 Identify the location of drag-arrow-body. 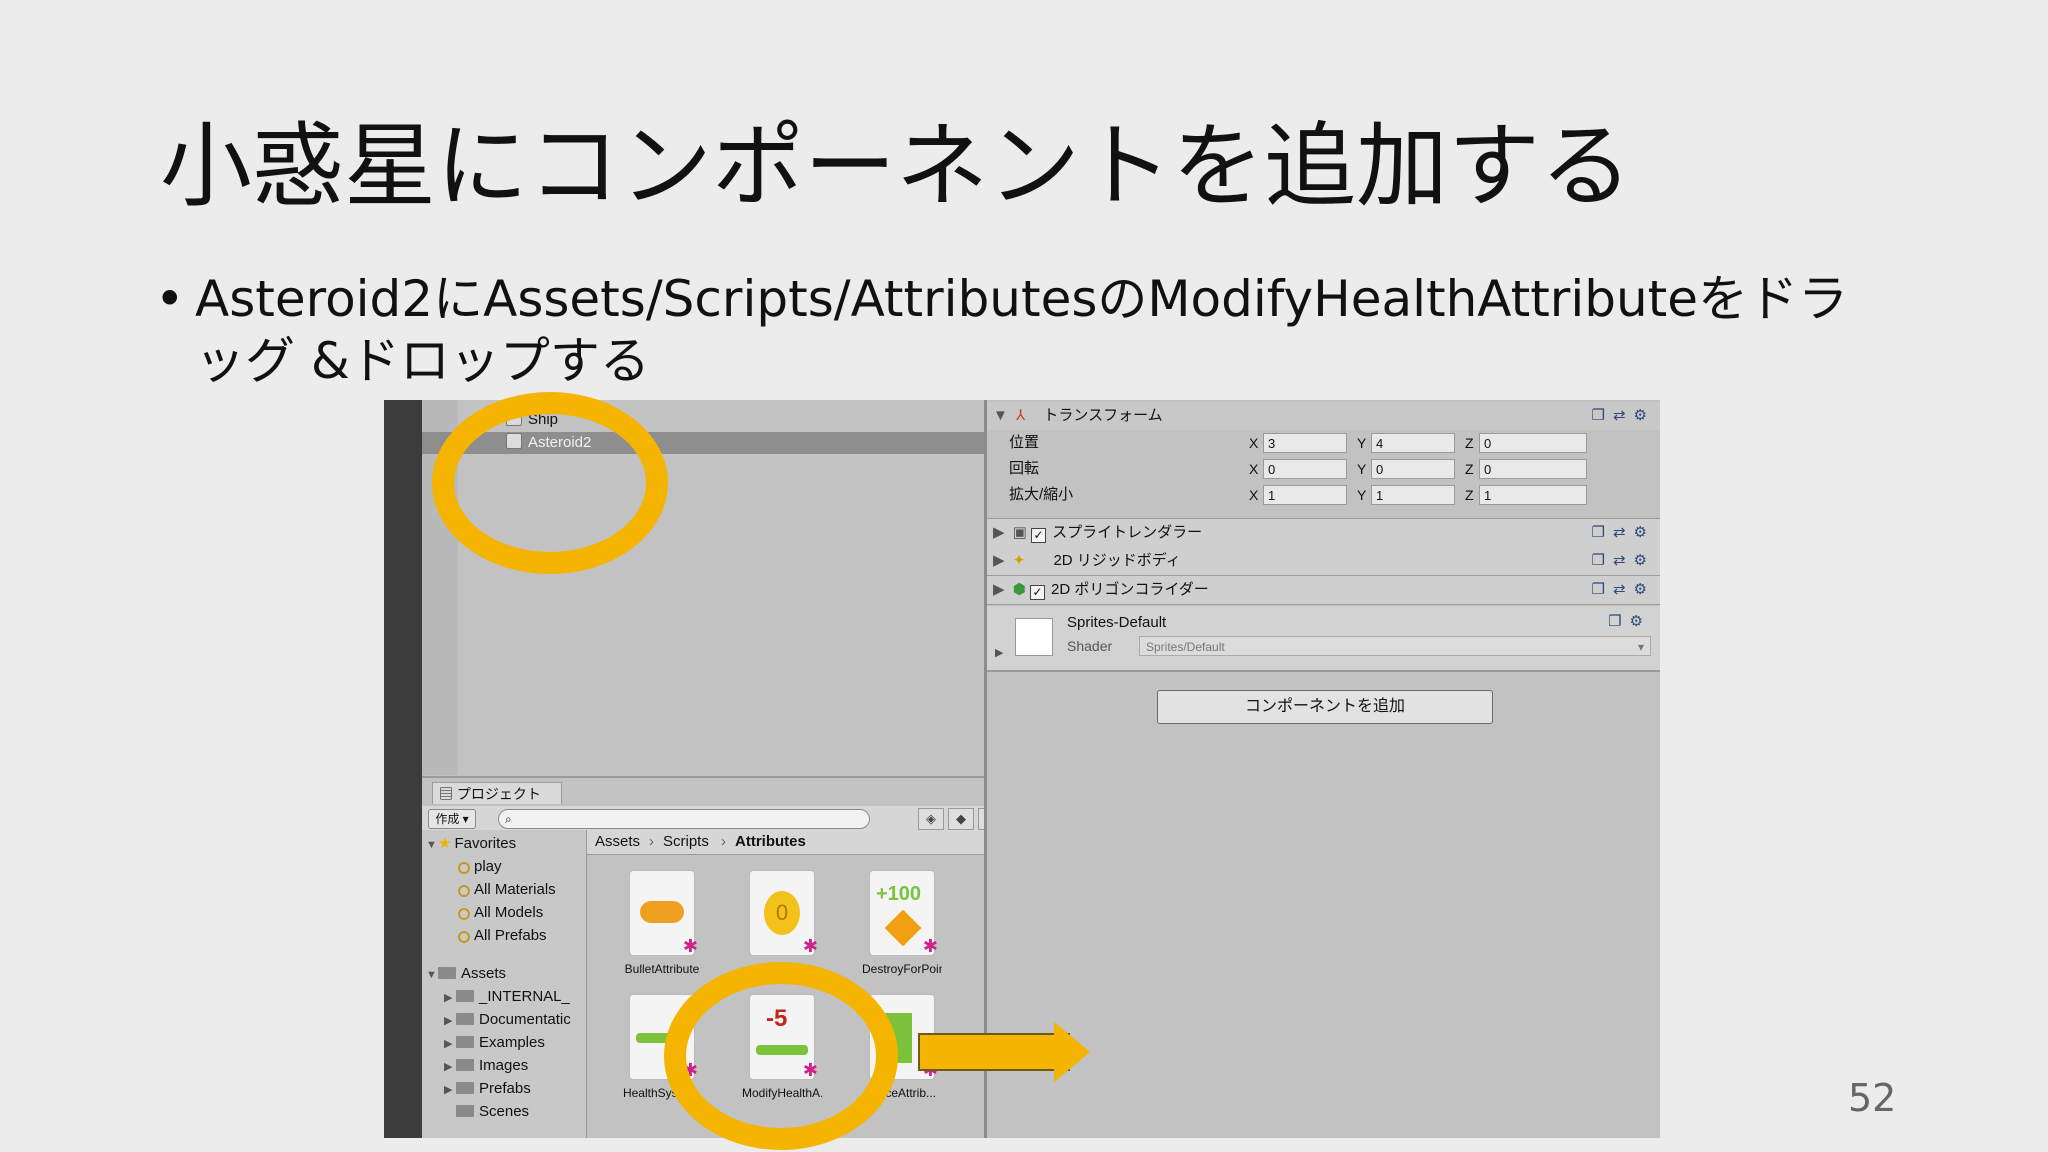
(994, 1052).